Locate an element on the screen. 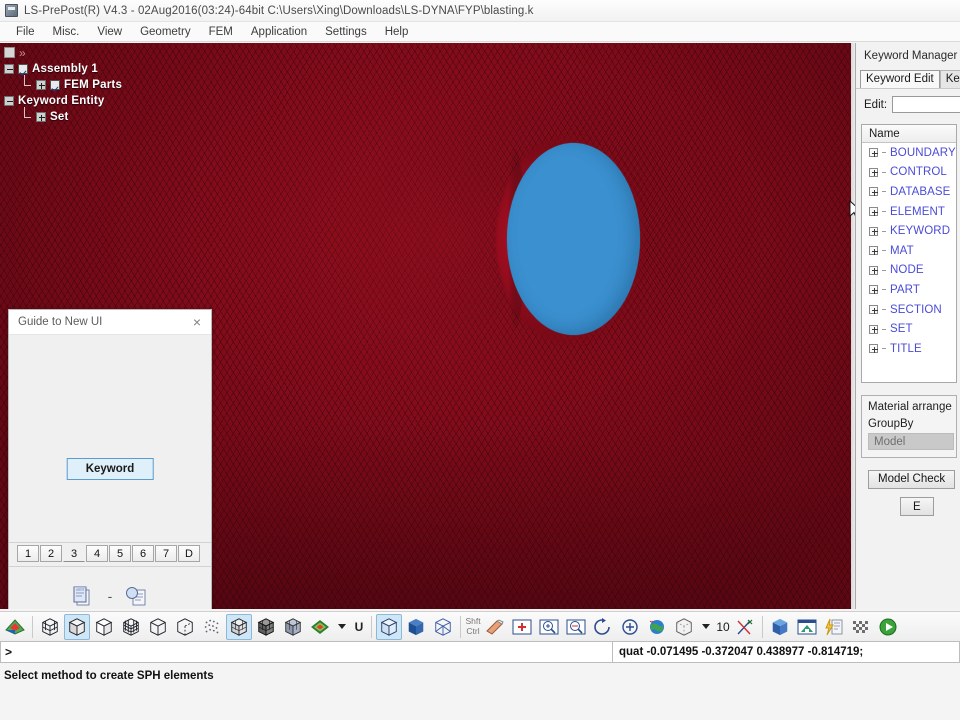  mesh-wireframe-icon is located at coordinates (50, 627).